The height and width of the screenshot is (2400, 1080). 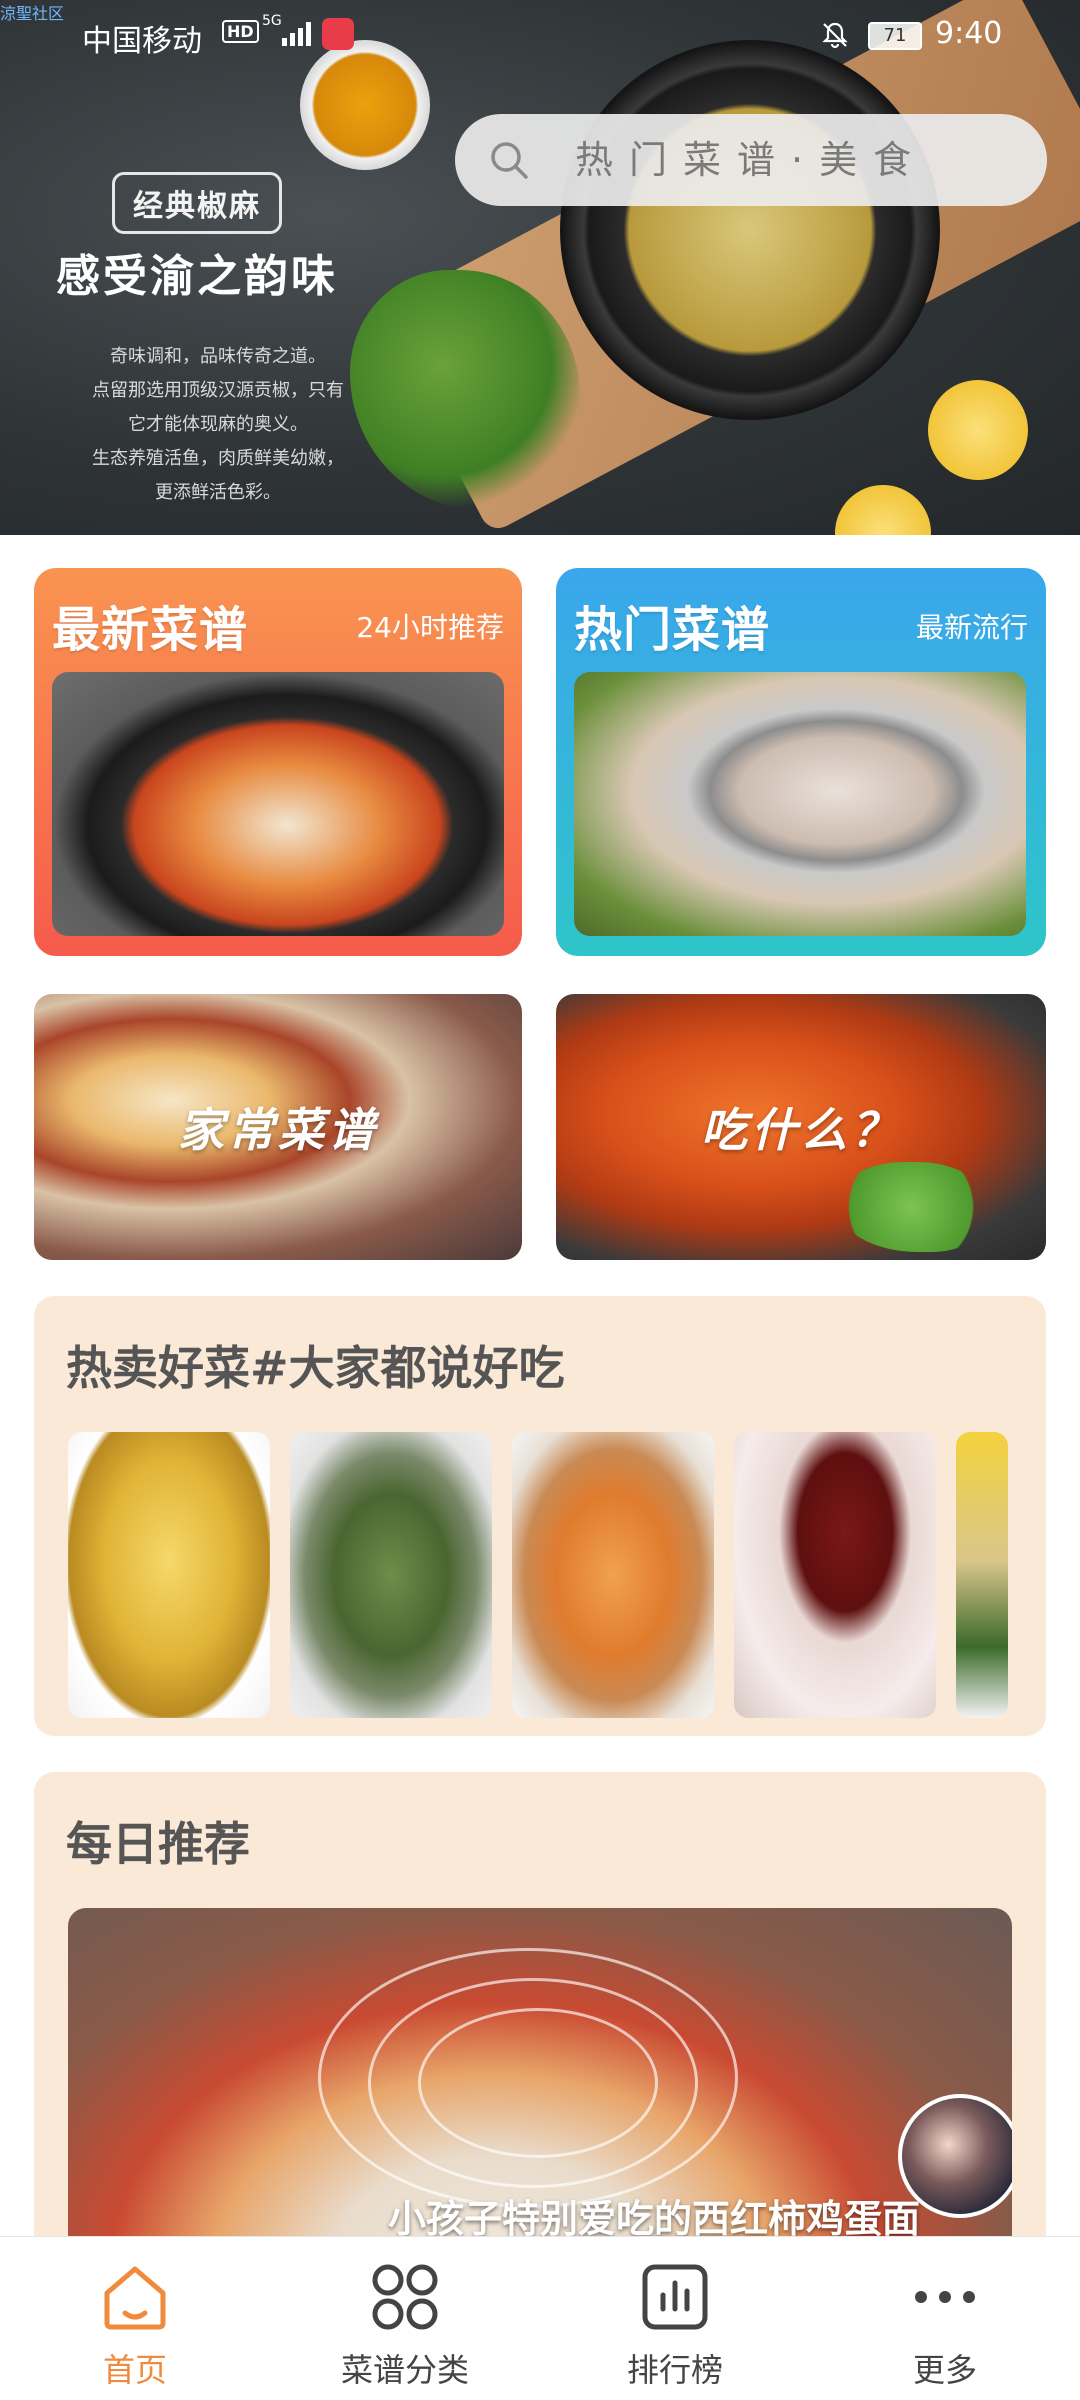 What do you see at coordinates (801, 1130) in the screenshot?
I see `what-to-eat-label: 吃什么？` at bounding box center [801, 1130].